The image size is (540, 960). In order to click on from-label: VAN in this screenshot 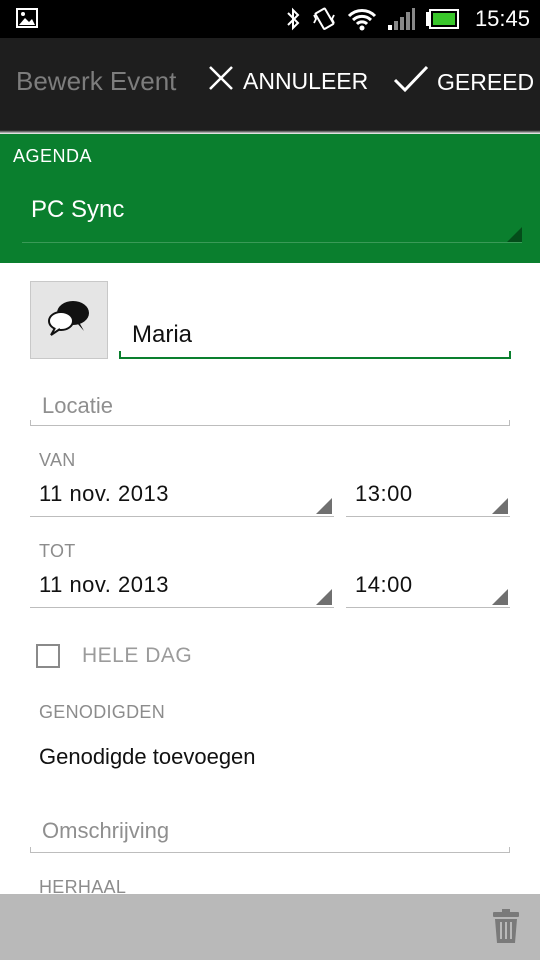, I will do `click(57, 460)`.